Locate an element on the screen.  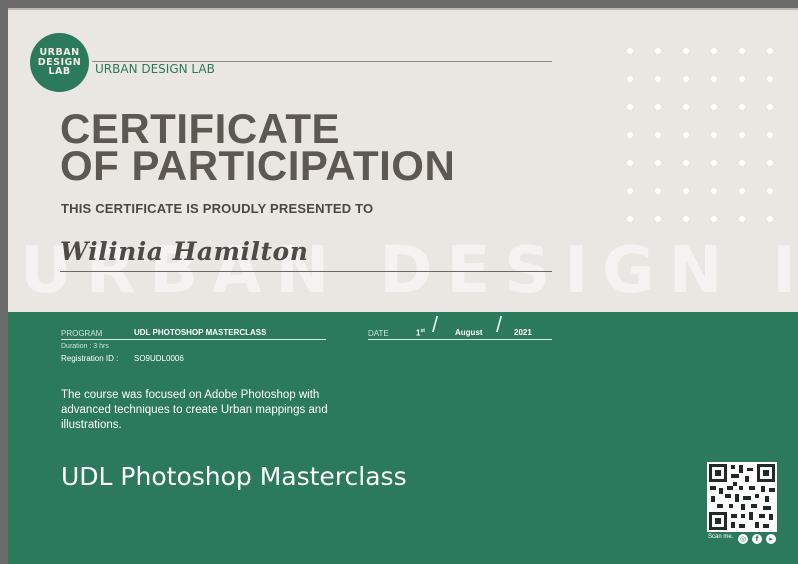
date-month: August is located at coordinates (469, 332).